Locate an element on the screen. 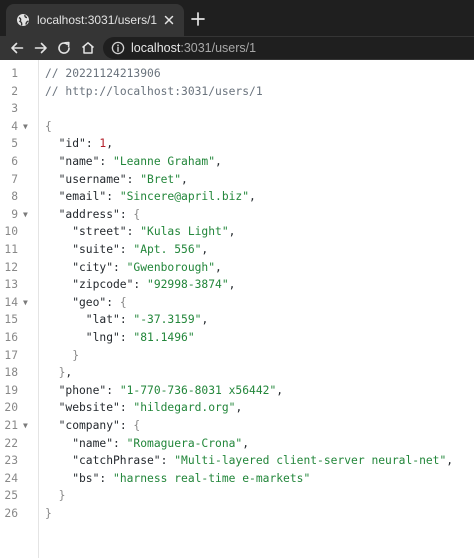 This screenshot has width=474, height=558. url-text: localhost:3031/users/1 is located at coordinates (193, 48).